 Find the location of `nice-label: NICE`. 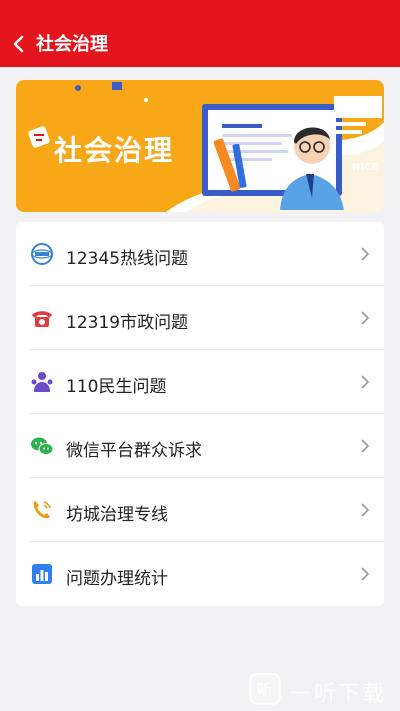

nice-label: NICE is located at coordinates (365, 167).